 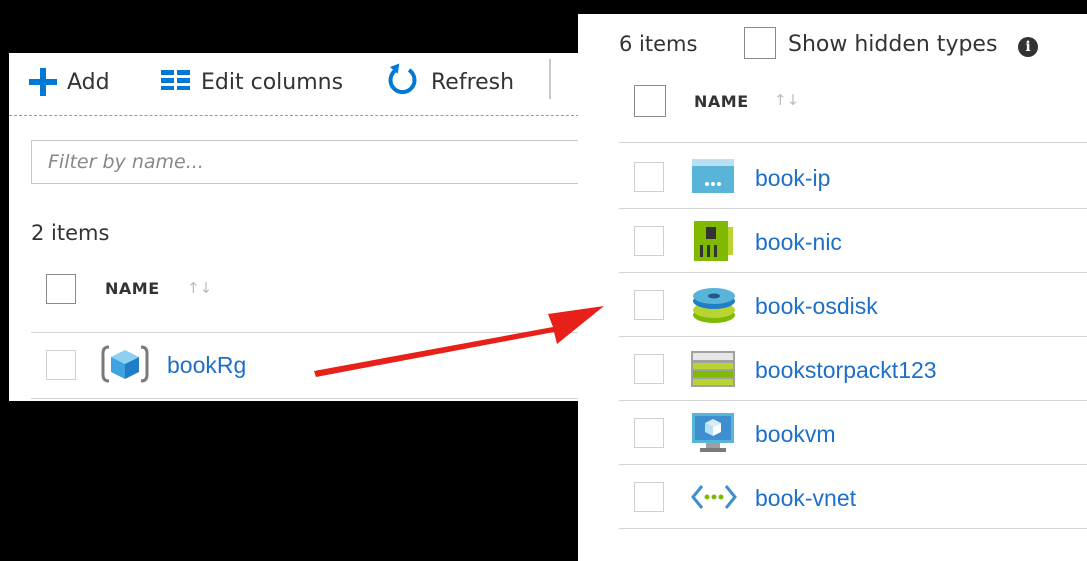 What do you see at coordinates (713, 178) in the screenshot?
I see `public-ip-icon` at bounding box center [713, 178].